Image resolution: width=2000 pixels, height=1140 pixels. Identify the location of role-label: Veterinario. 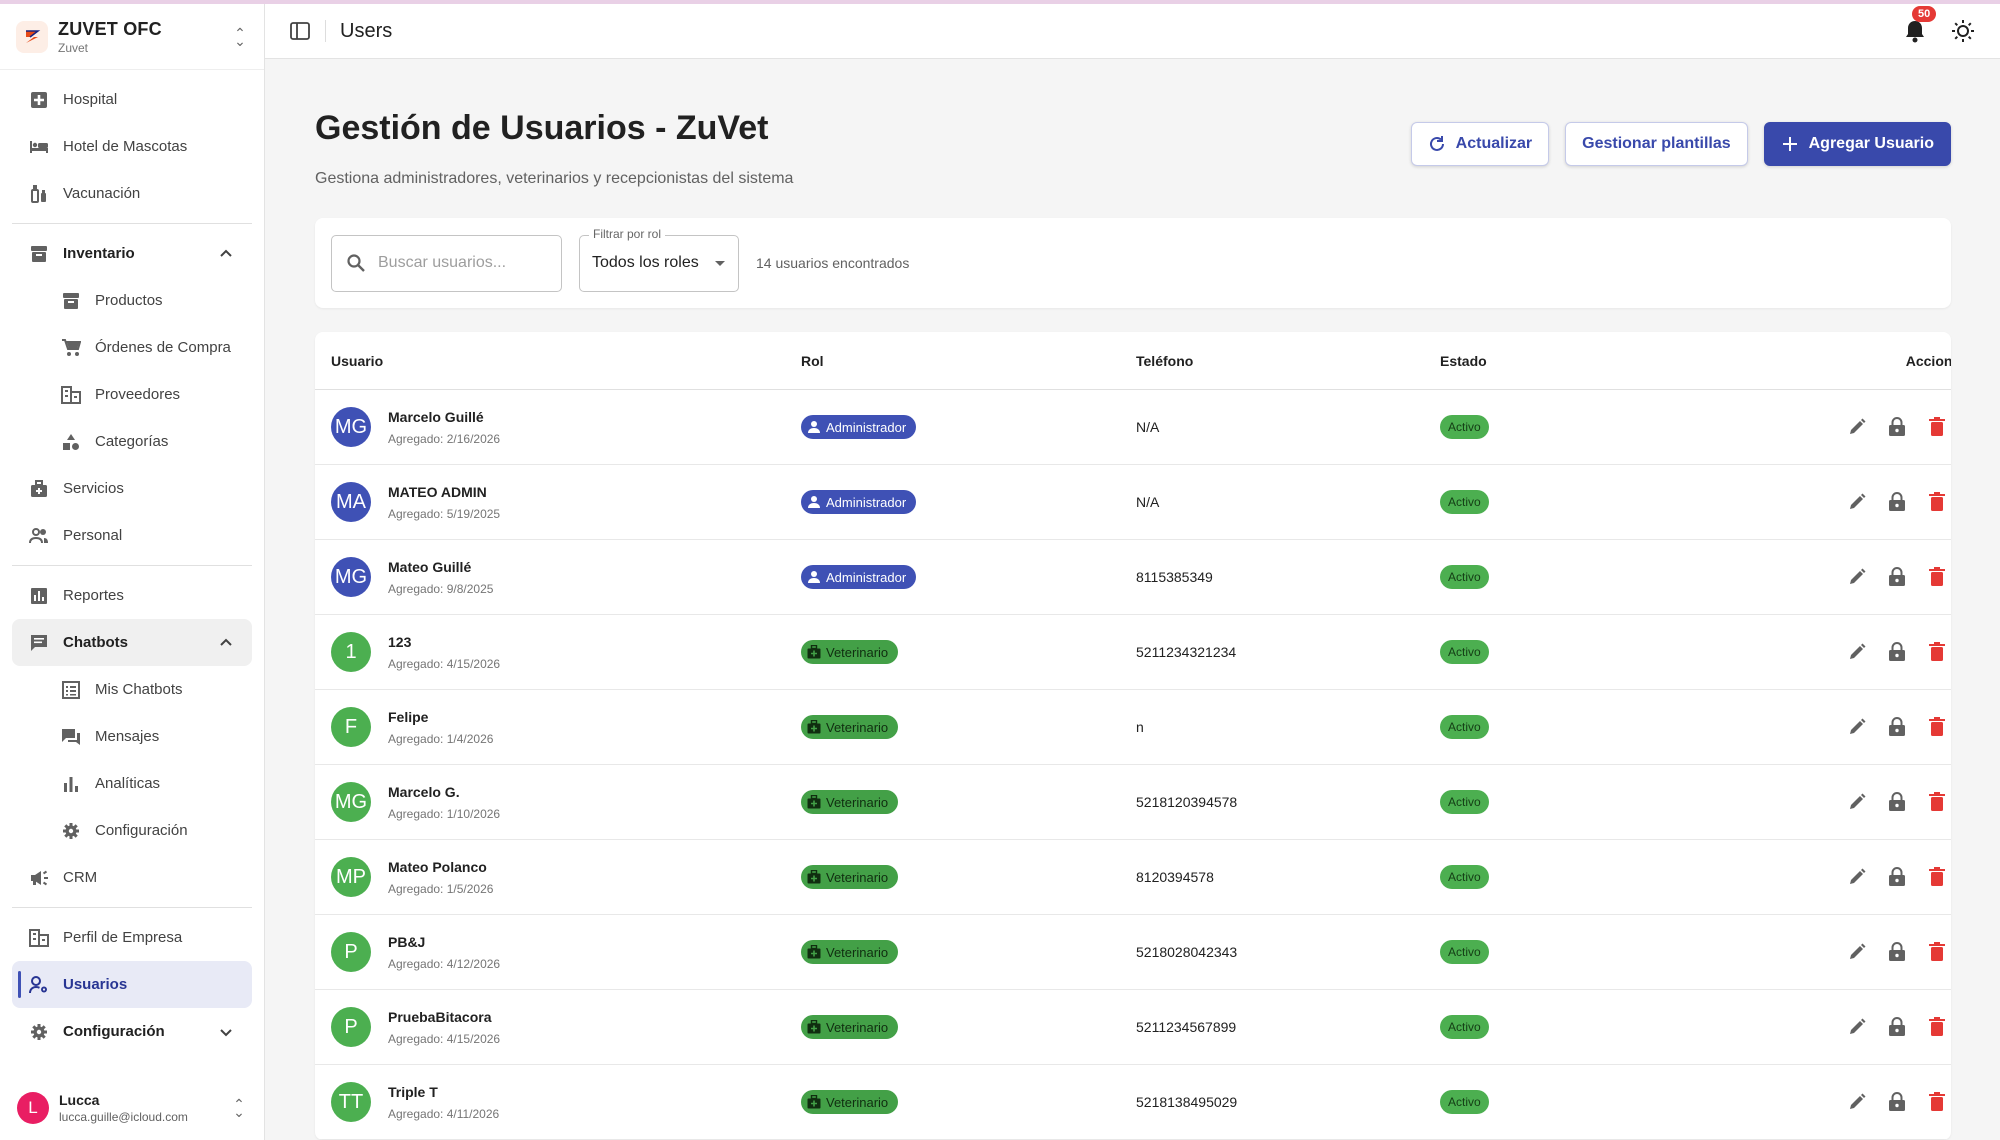
(857, 877).